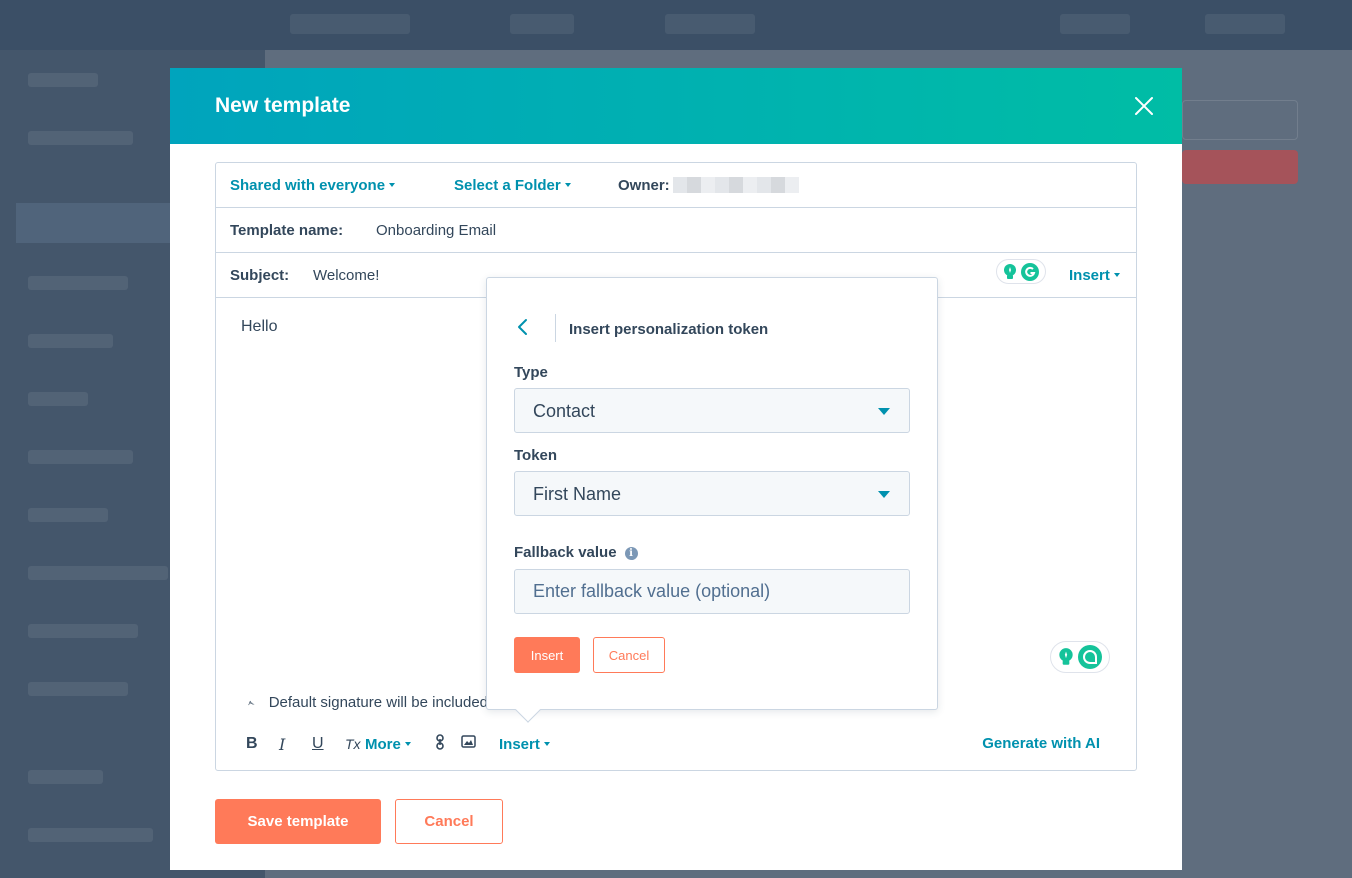  What do you see at coordinates (712, 493) in the screenshot?
I see `token-select: First Name` at bounding box center [712, 493].